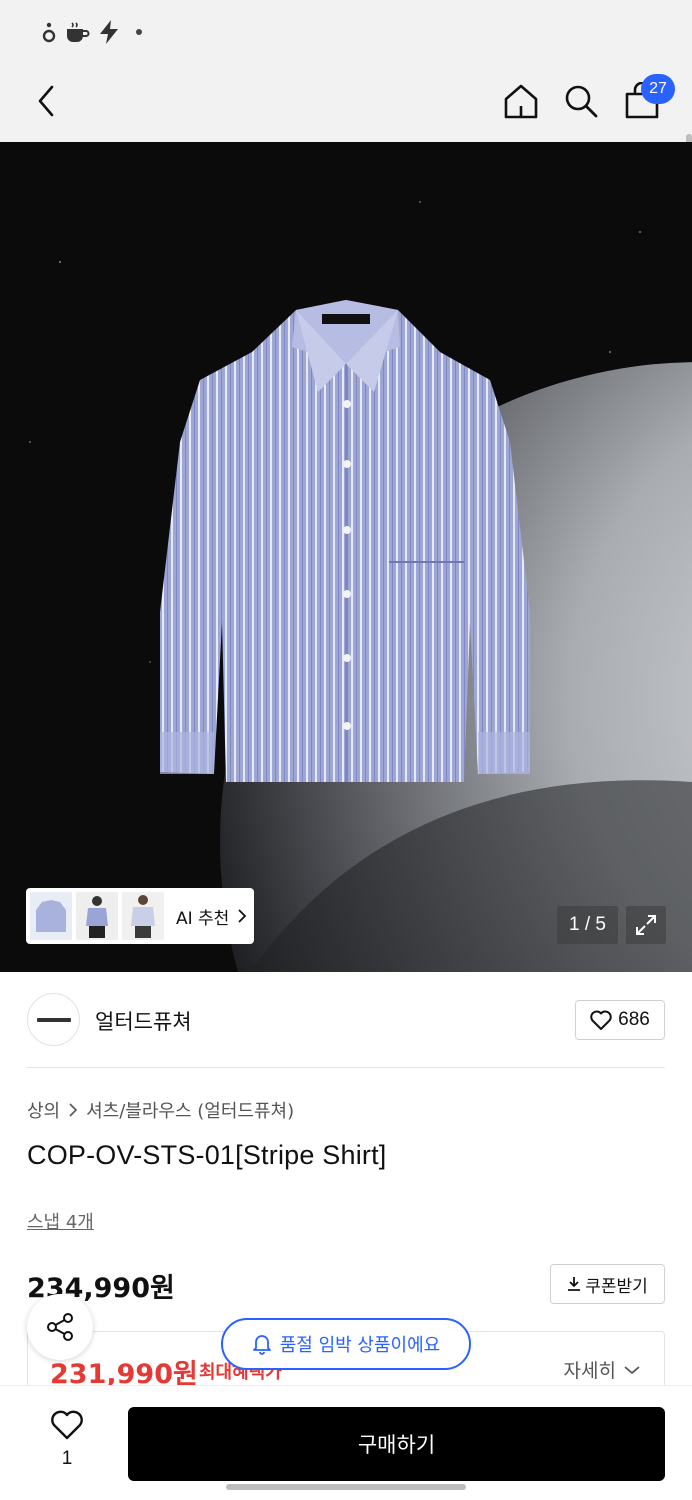  Describe the element at coordinates (346, 1487) in the screenshot. I see `home-indicator` at that location.